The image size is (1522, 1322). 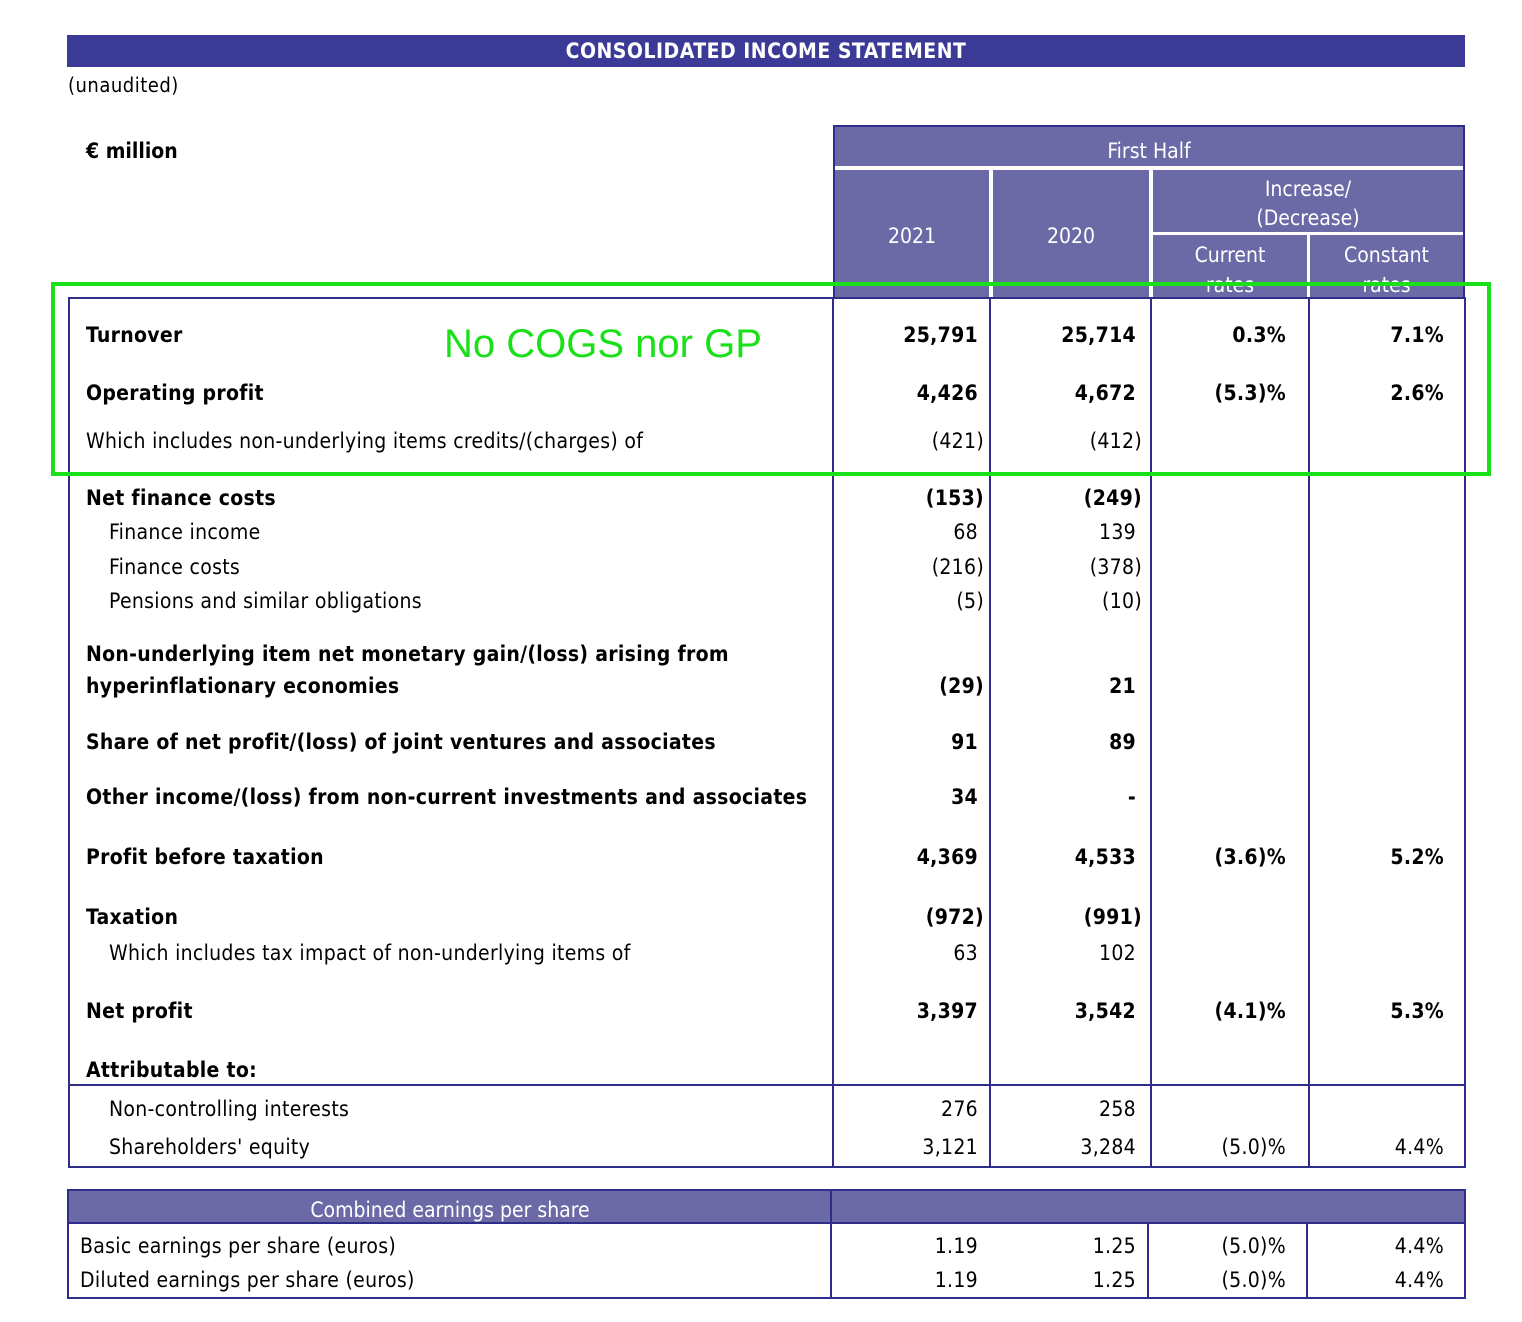 What do you see at coordinates (965, 953) in the screenshot?
I see `value-2021: 63` at bounding box center [965, 953].